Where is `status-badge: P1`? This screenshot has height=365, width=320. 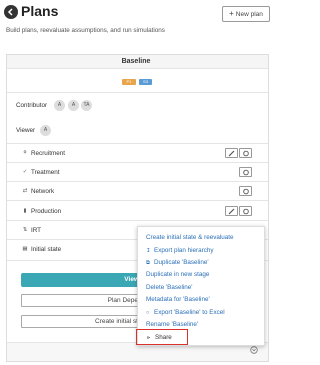 status-badge: P1 is located at coordinates (129, 82).